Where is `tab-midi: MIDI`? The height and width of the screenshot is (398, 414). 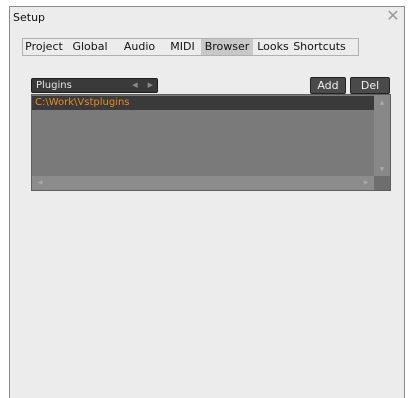
tab-midi: MIDI is located at coordinates (182, 47).